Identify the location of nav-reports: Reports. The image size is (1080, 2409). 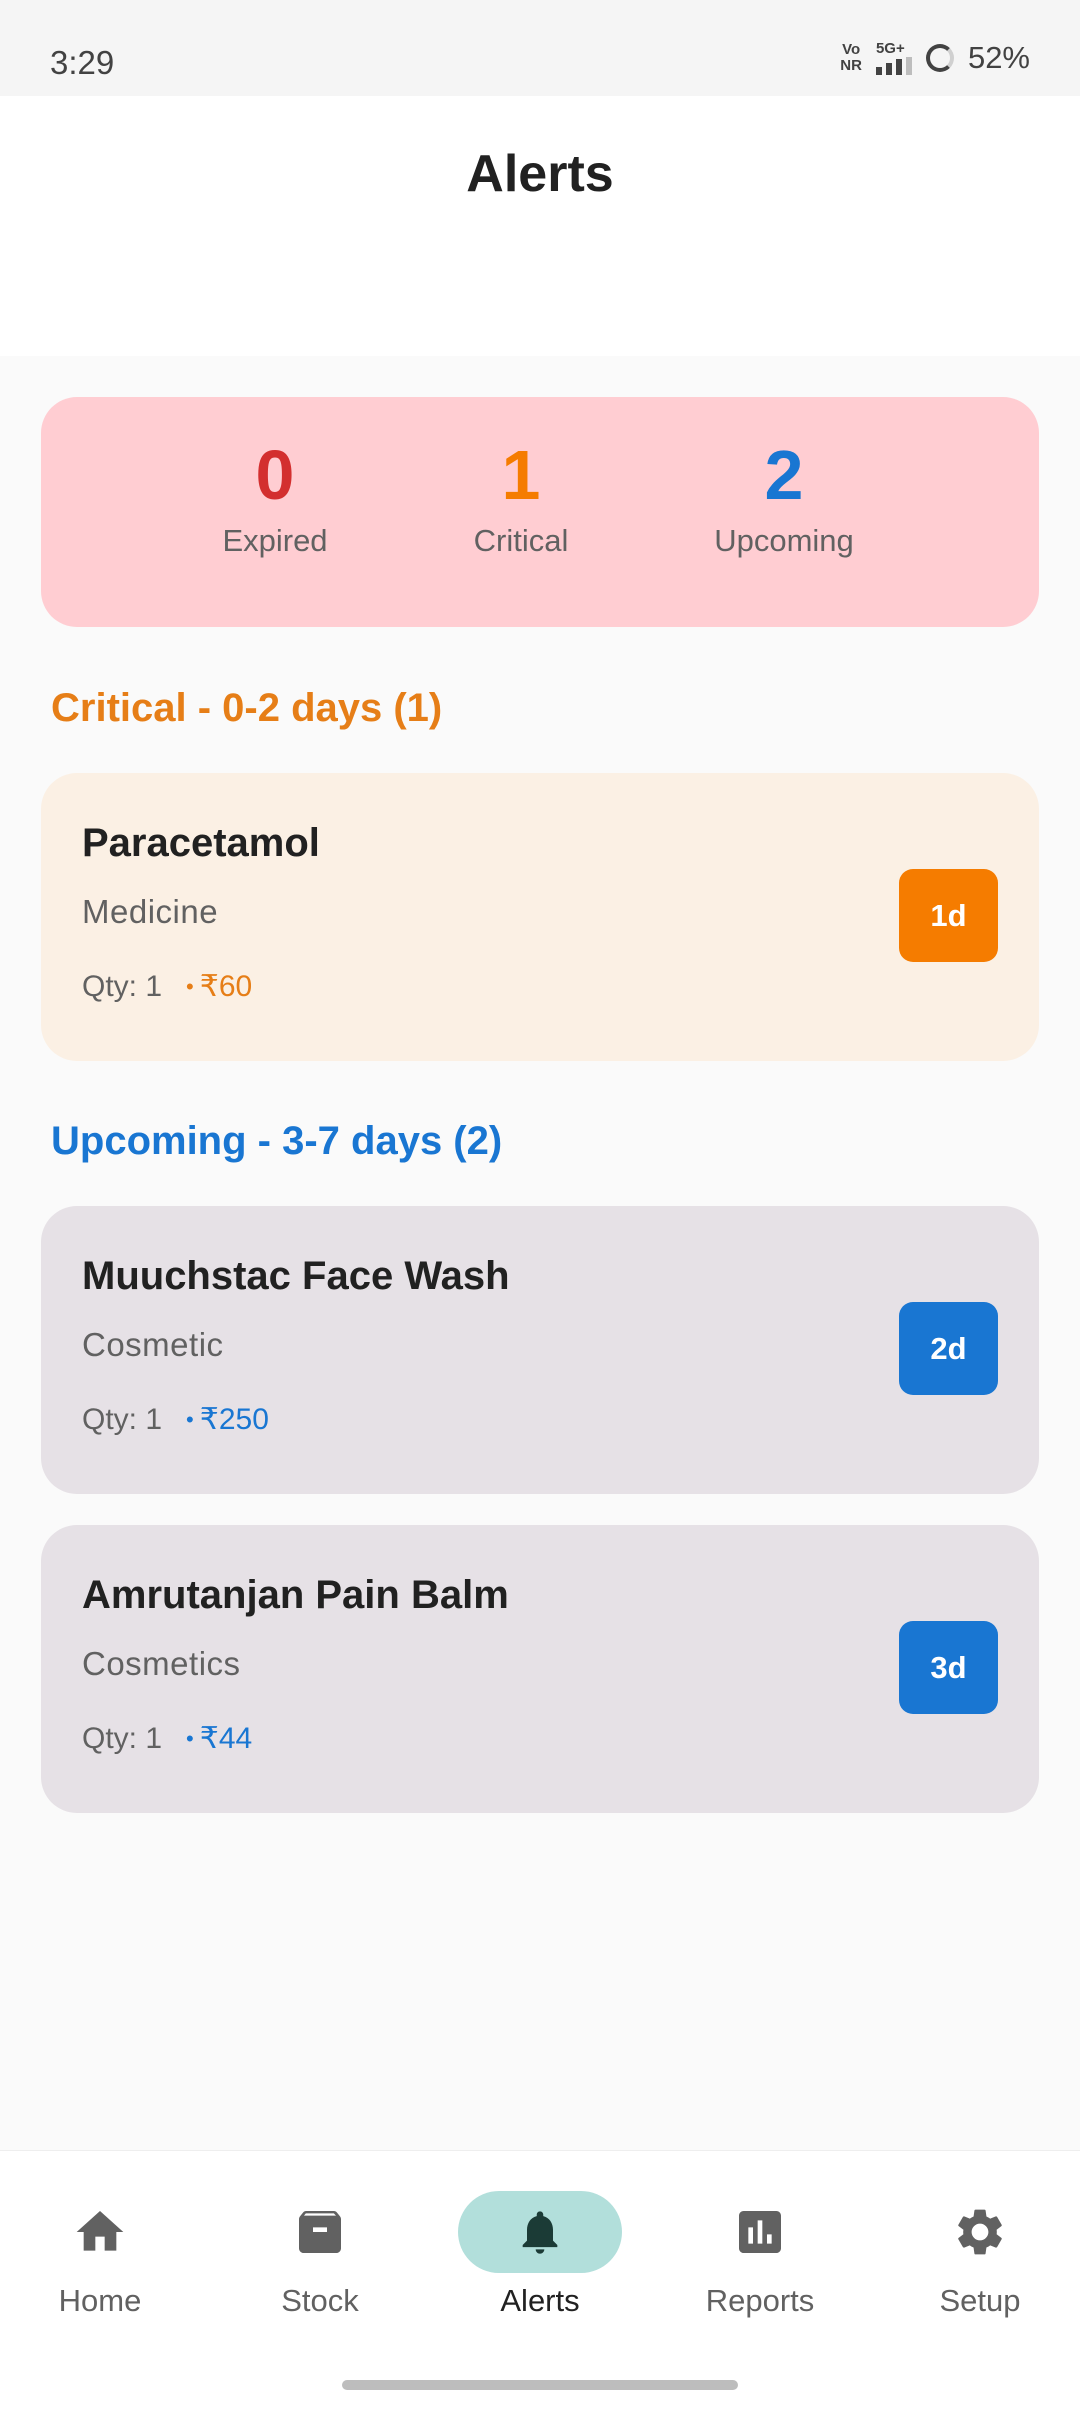
(760, 2255).